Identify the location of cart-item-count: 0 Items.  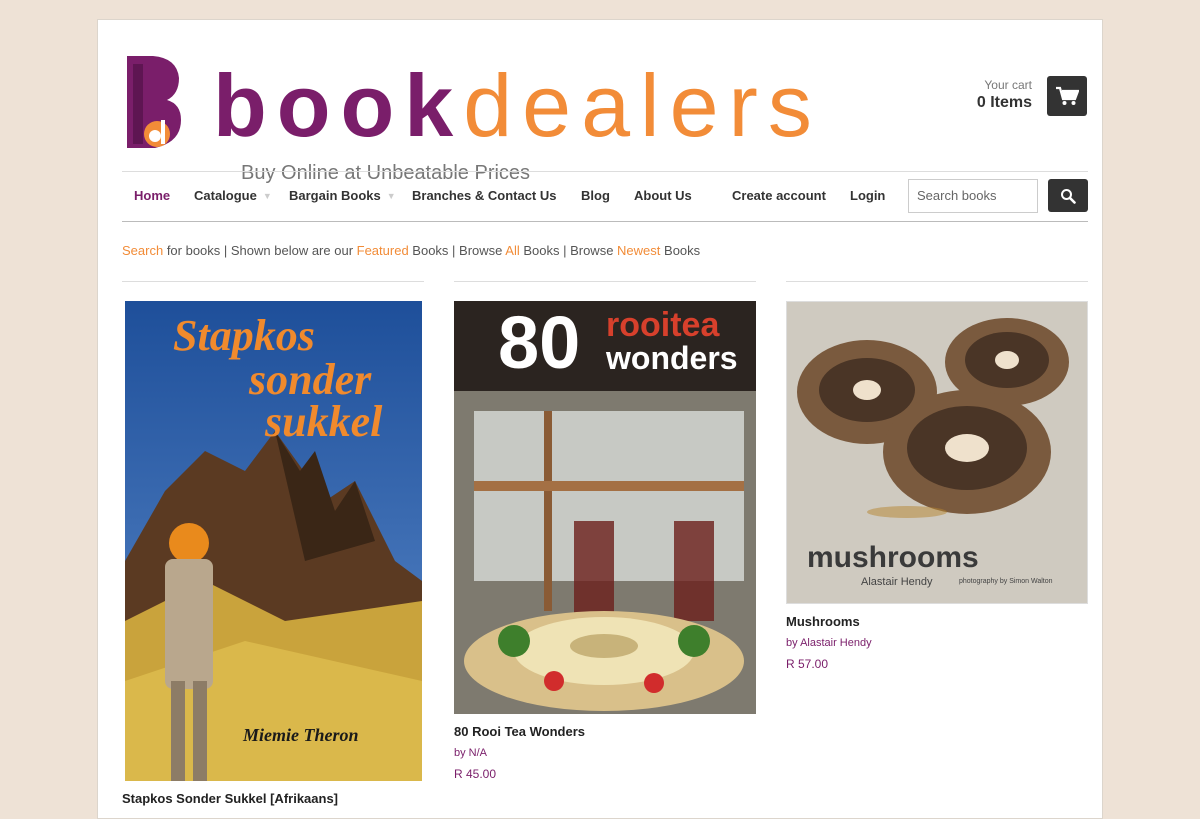
(1004, 103).